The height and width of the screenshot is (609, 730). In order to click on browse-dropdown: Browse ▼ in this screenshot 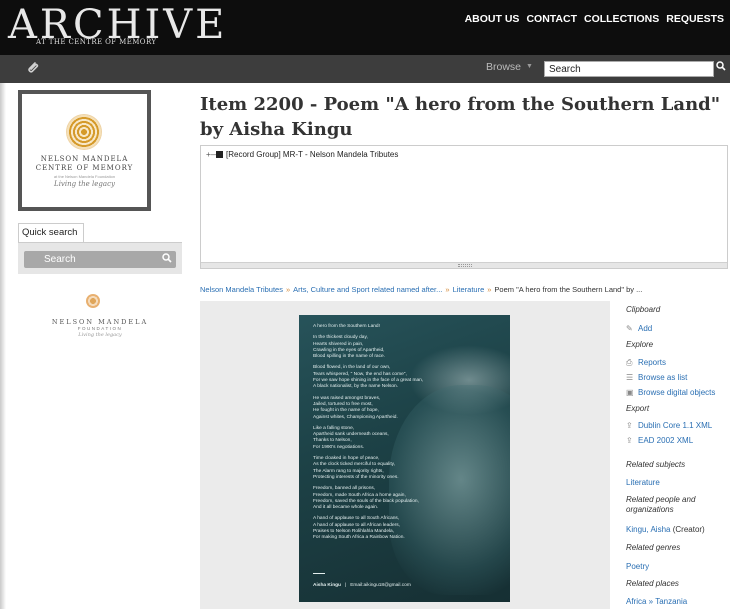, I will do `click(509, 67)`.